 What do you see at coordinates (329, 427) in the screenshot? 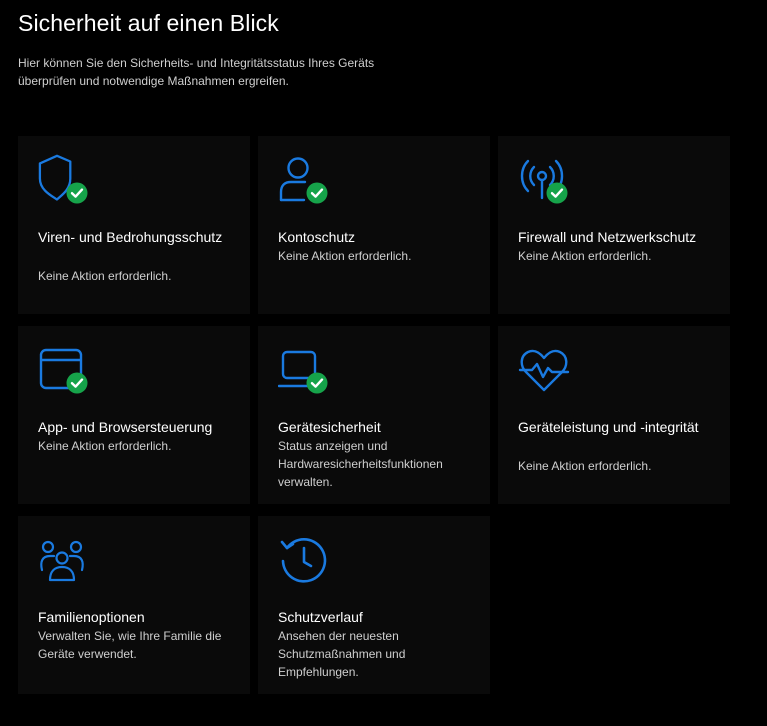
I see `tile-title: Gerätesicherheit` at bounding box center [329, 427].